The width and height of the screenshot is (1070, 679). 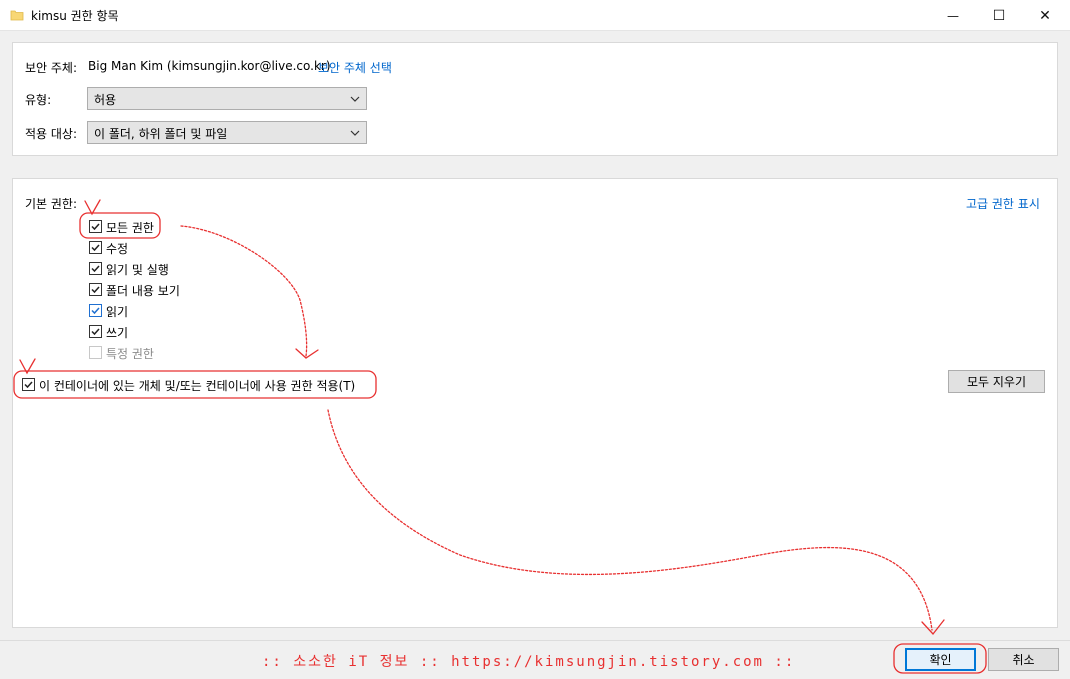 I want to click on close-button: ✕, so click(x=1045, y=15).